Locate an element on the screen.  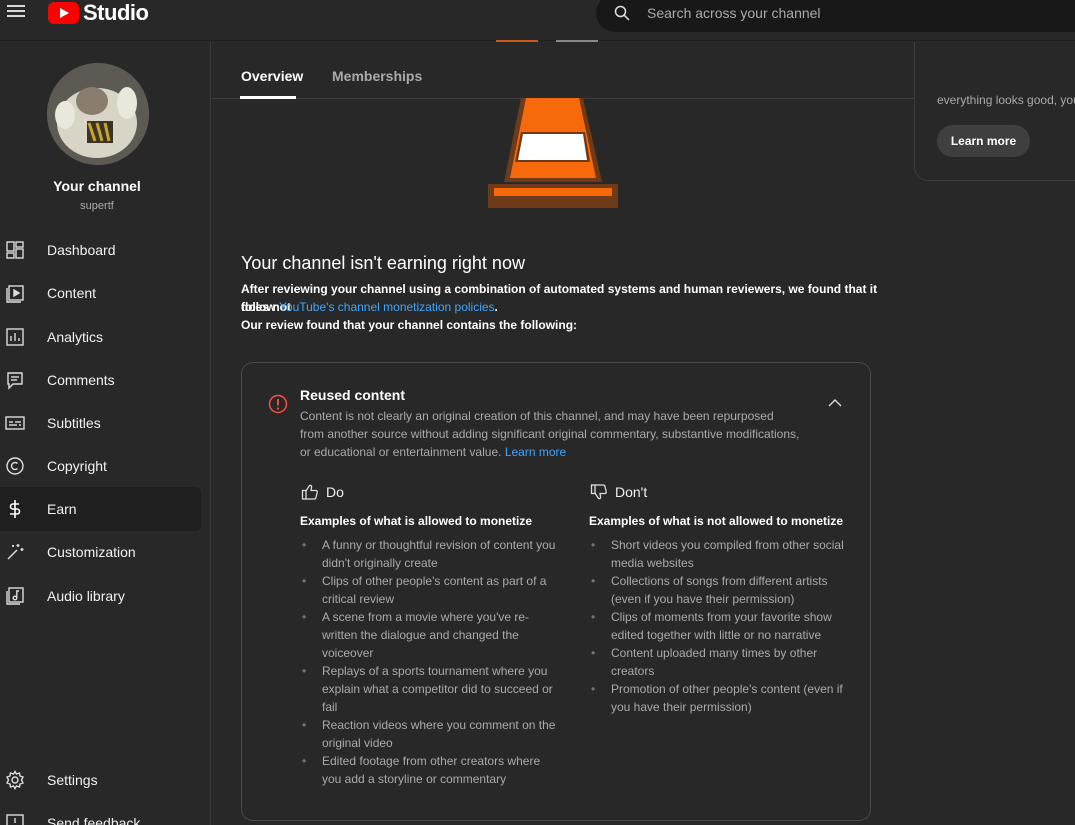
gear-icon is located at coordinates (15, 780).